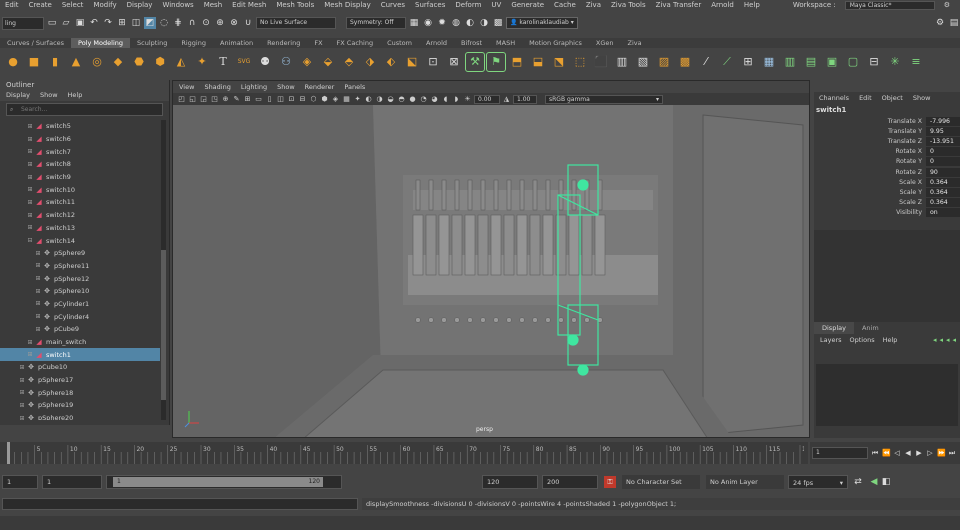 The width and height of the screenshot is (960, 530). I want to click on outliner-row: ⊞ ✥ pCylinder1, so click(80, 304).